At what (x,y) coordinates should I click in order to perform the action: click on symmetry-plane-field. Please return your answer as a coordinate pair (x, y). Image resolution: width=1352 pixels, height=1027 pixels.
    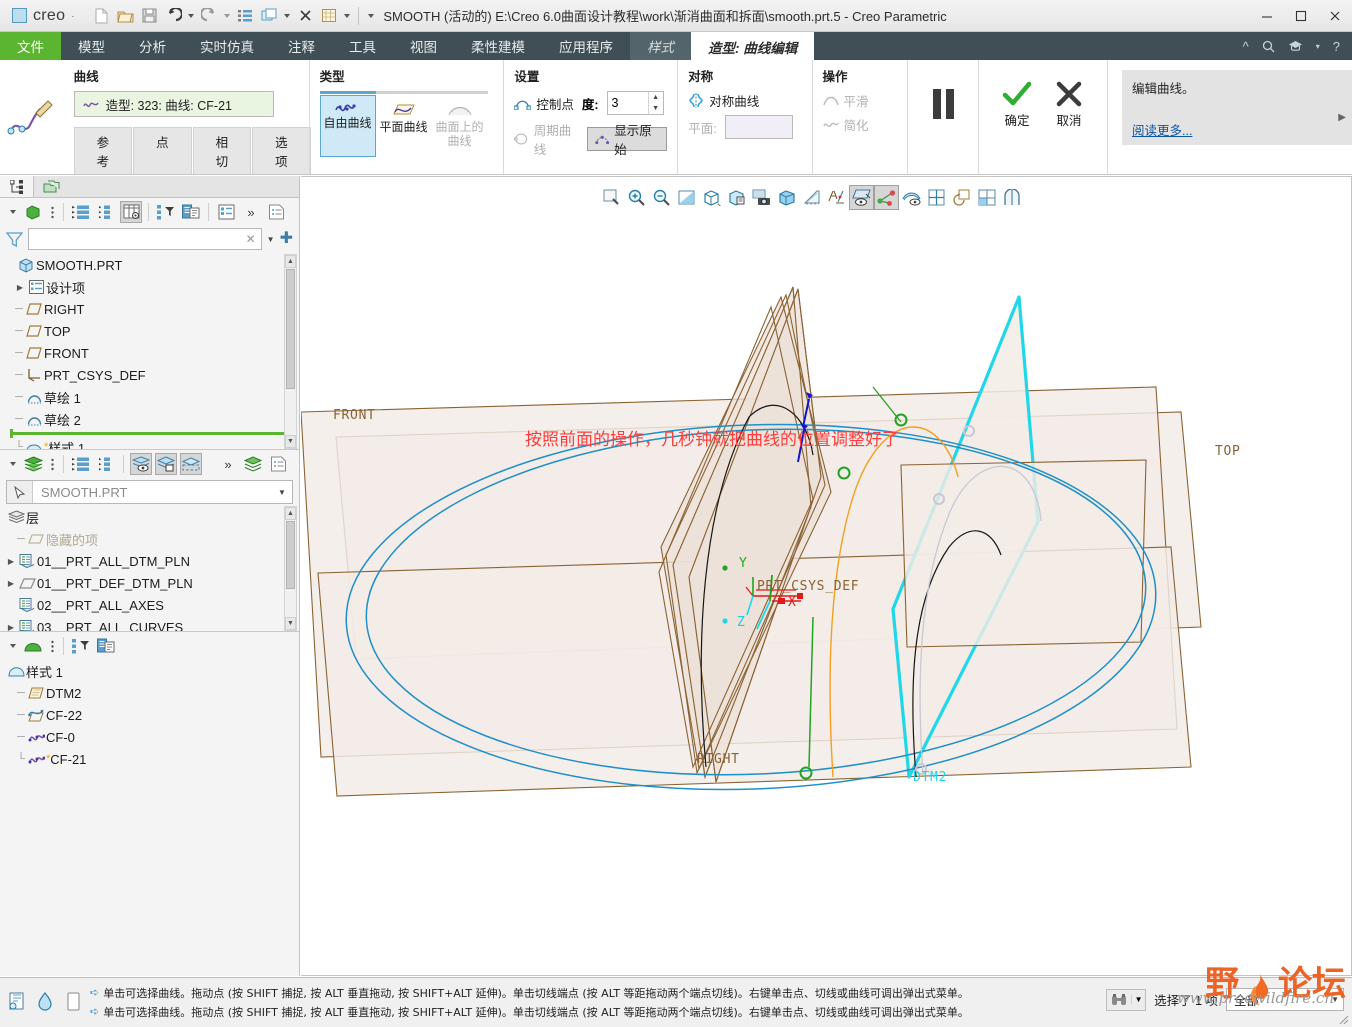
    Looking at the image, I should click on (758, 127).